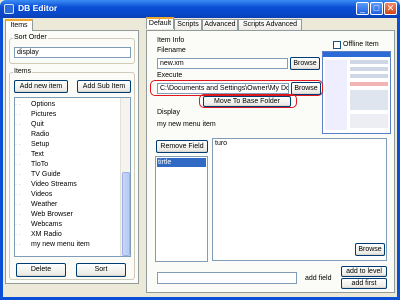 The height and width of the screenshot is (300, 400). Describe the element at coordinates (337, 45) in the screenshot. I see `offline-item-checkbox` at that location.